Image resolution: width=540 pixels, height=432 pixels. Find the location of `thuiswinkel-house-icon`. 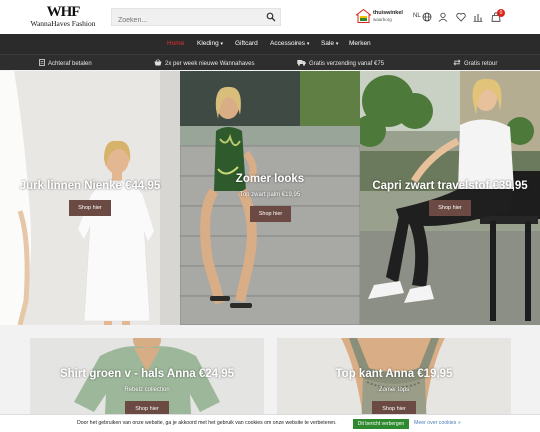

thuiswinkel-house-icon is located at coordinates (363, 16).